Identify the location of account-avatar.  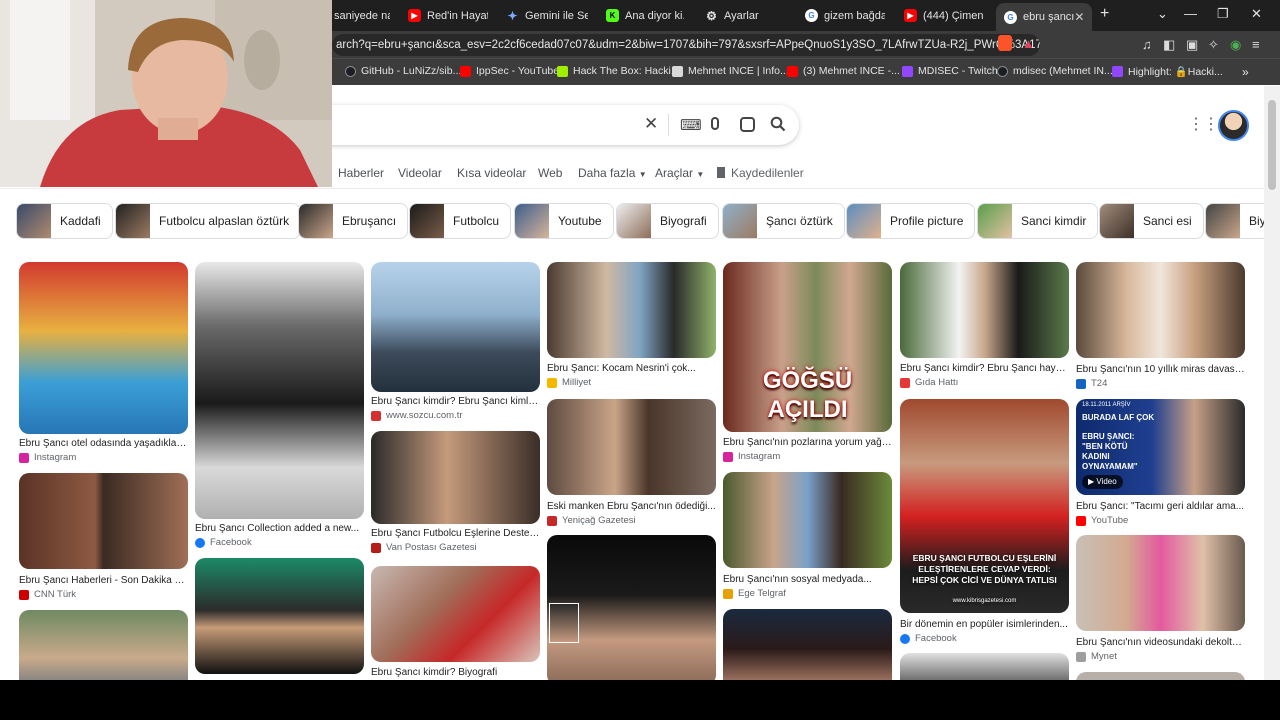
(1233, 125).